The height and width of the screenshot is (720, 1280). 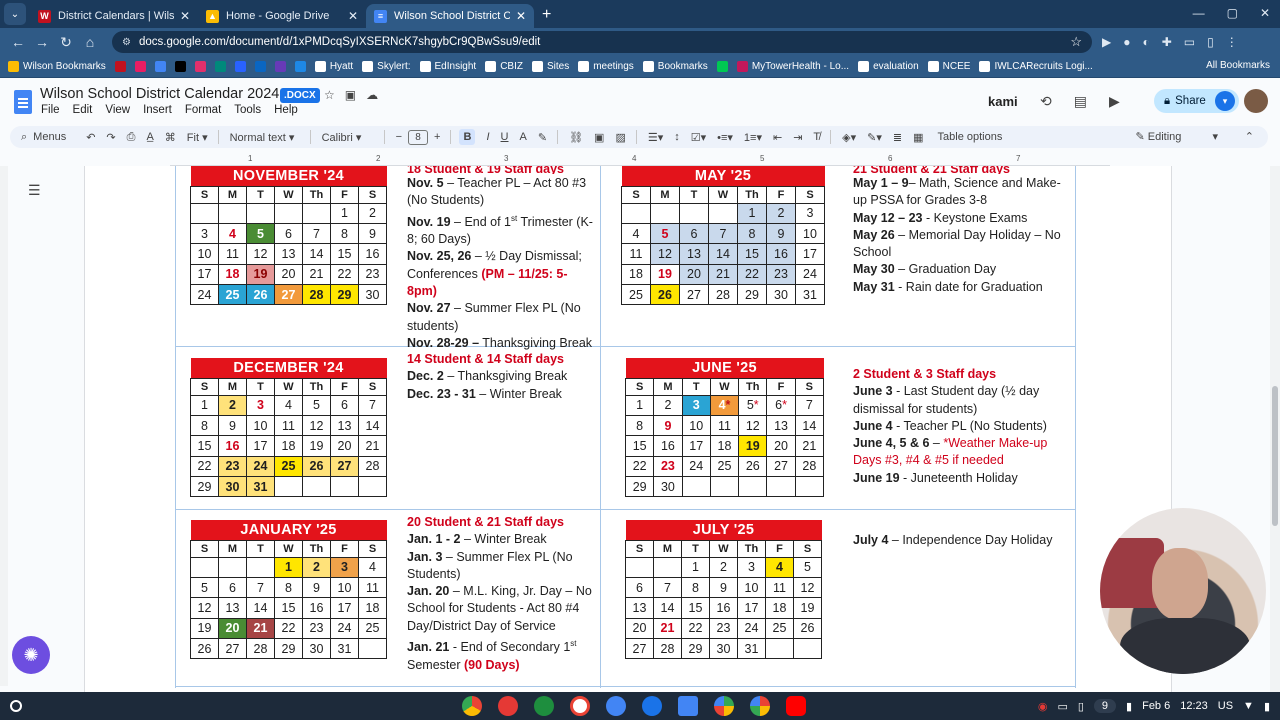 What do you see at coordinates (282, 16) in the screenshot?
I see `browser-tab: ▲ Home - Google Drive ✕` at bounding box center [282, 16].